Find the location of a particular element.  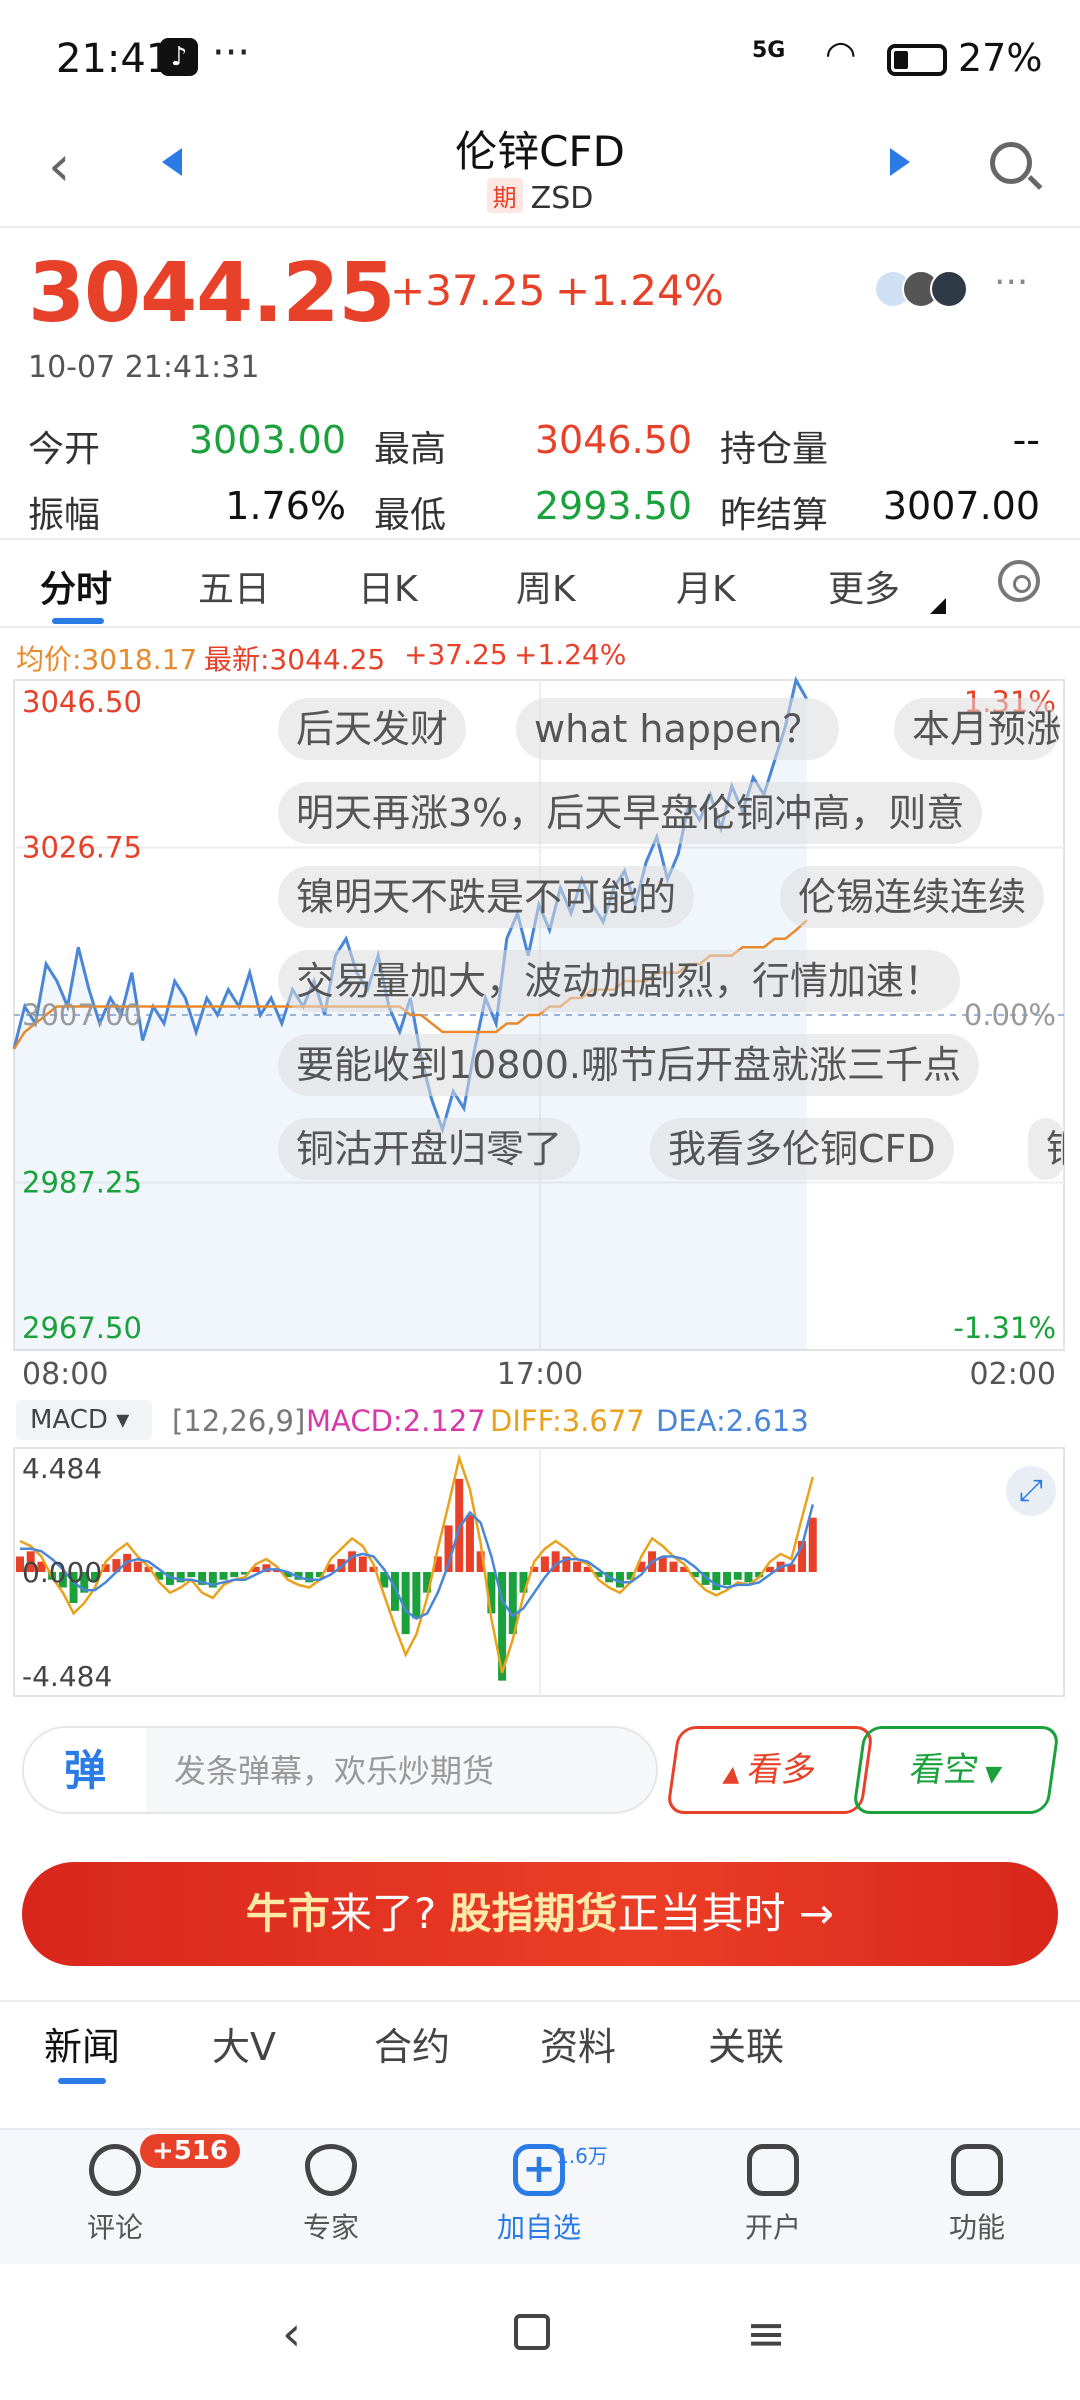

stat-label: 振幅 is located at coordinates (64, 515).